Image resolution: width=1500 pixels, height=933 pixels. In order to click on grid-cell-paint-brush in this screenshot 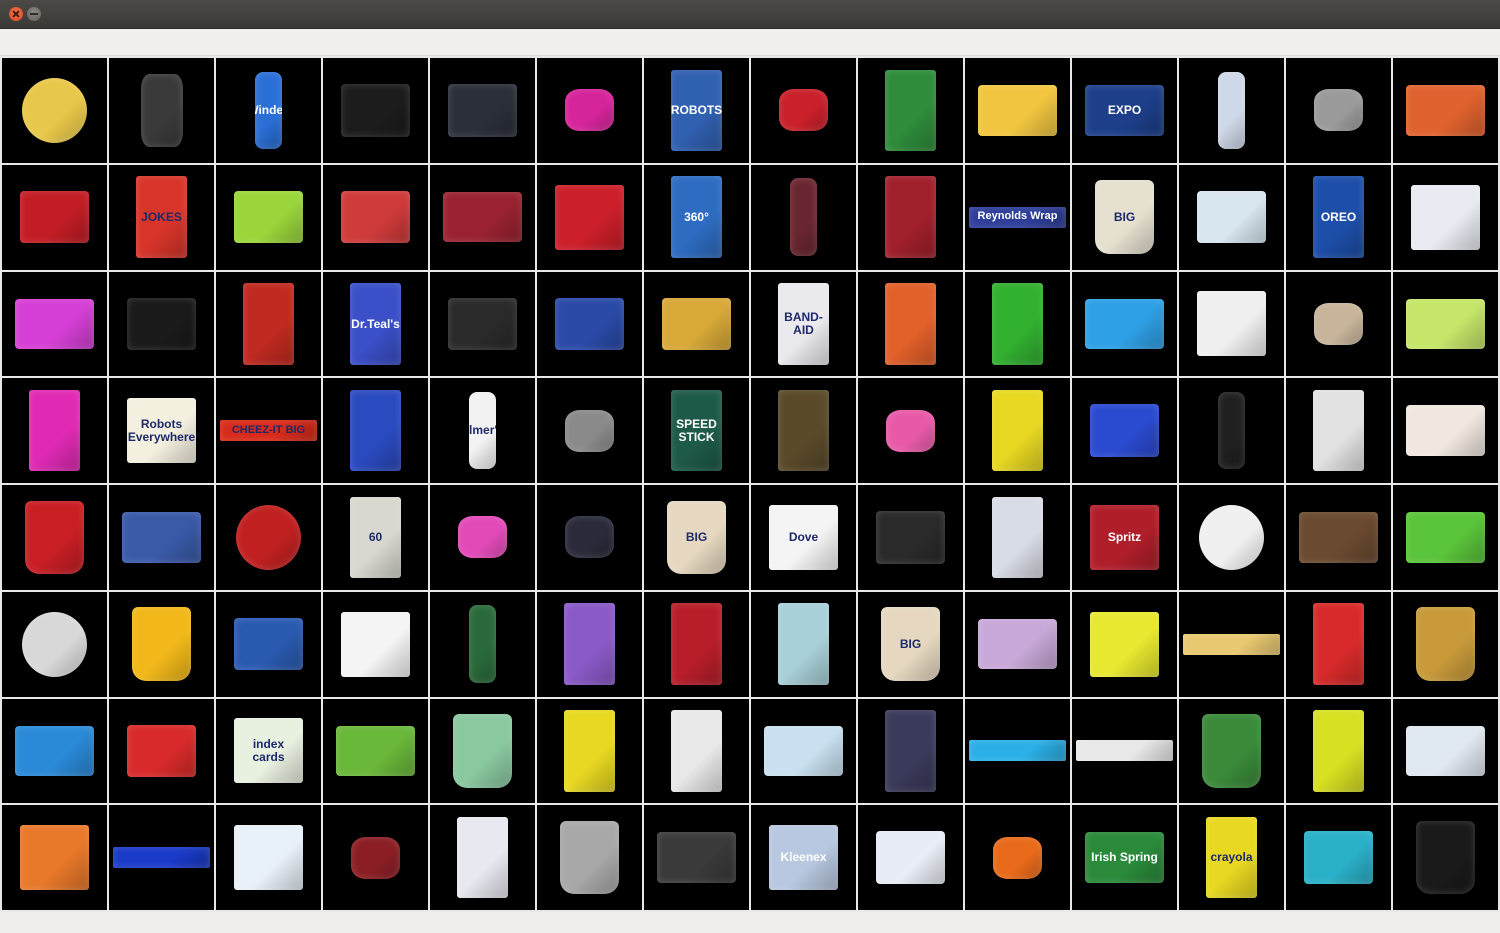, I will do `click(803, 430)`.